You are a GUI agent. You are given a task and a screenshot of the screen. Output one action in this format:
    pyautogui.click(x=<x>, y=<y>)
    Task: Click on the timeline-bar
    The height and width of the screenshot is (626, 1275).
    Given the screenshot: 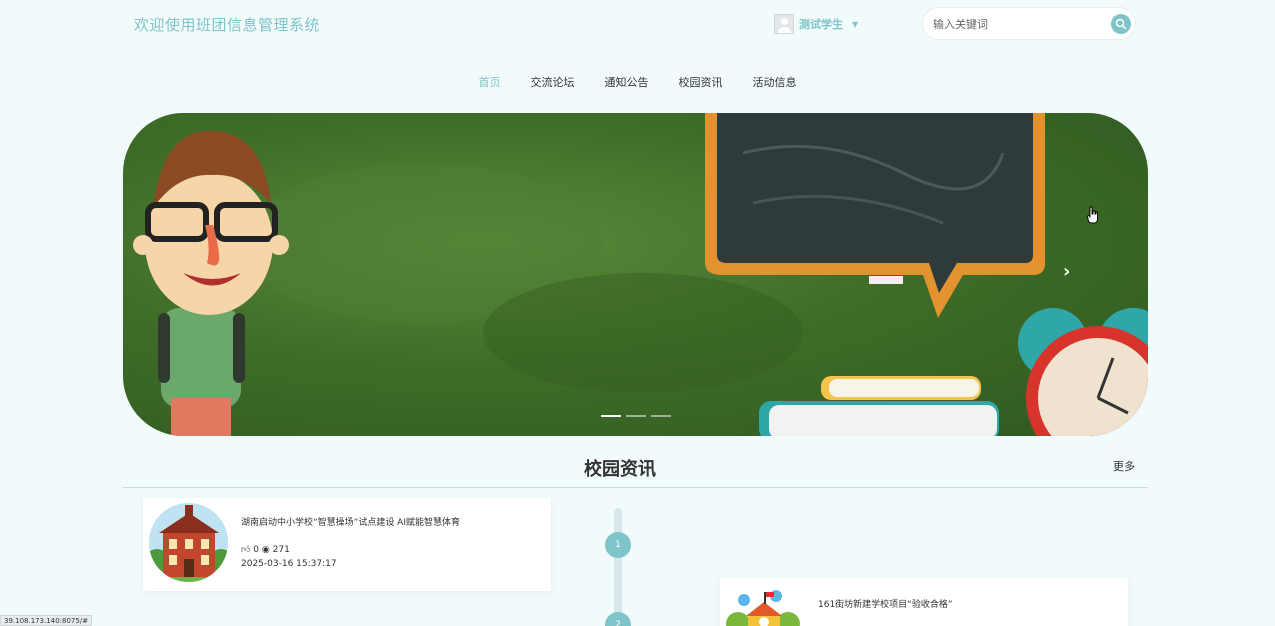 What is the action you would take?
    pyautogui.click(x=618, y=567)
    